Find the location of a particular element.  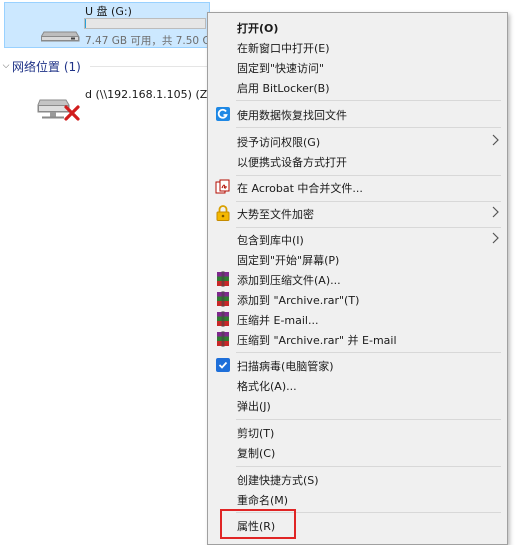

menu-item-copy: 复制(C) is located at coordinates (357, 452).